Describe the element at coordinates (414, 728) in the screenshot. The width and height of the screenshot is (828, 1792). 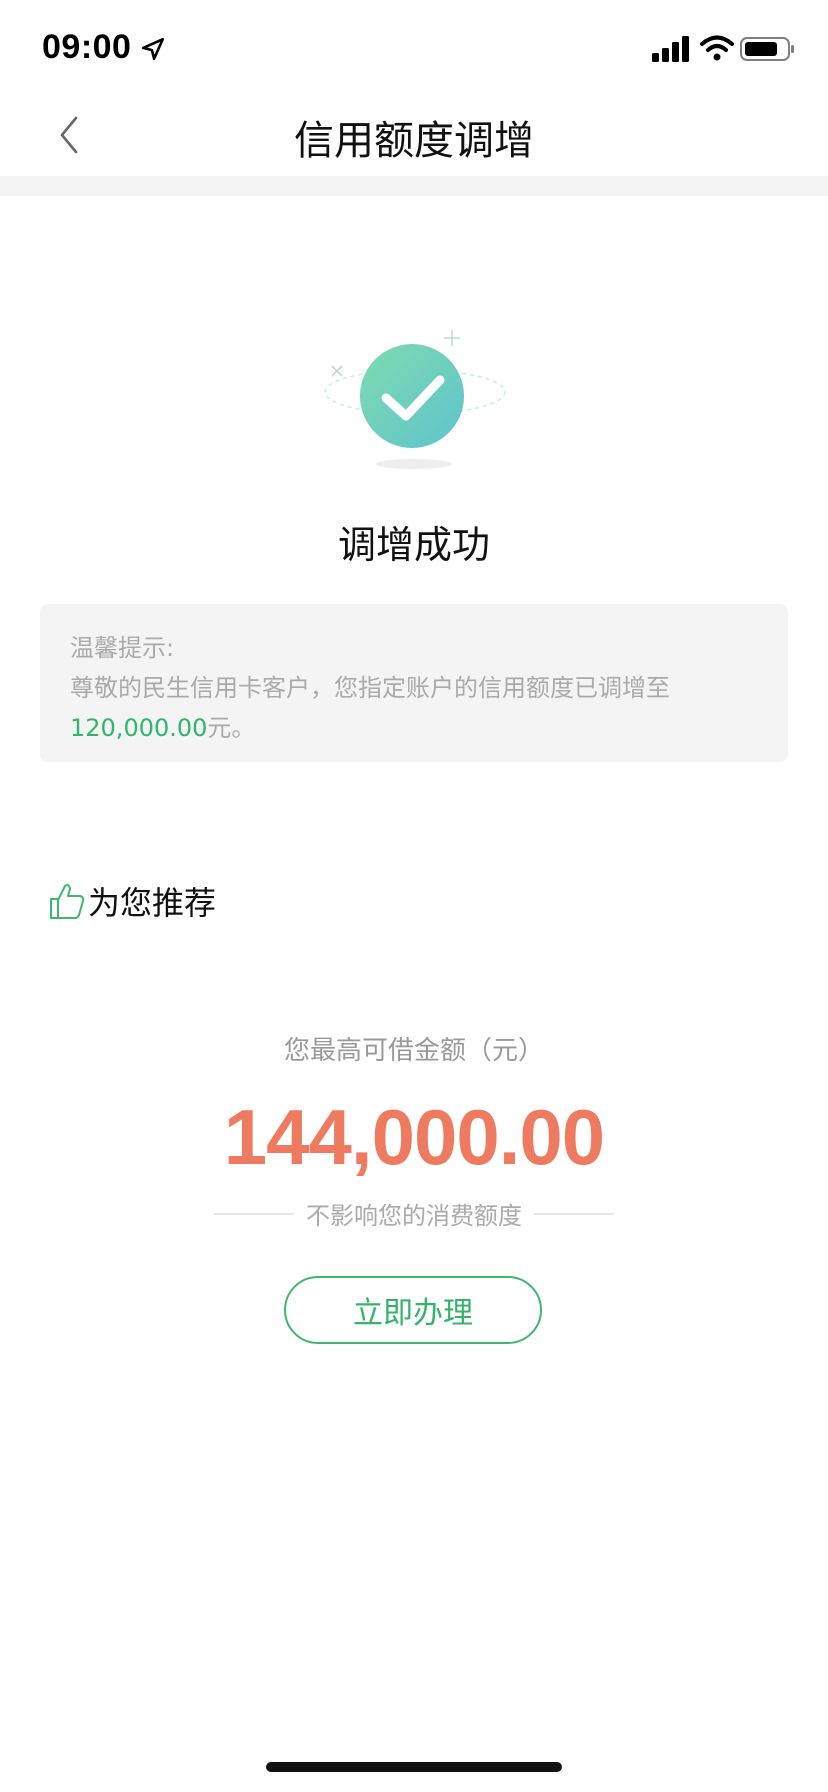
I see `tip-amount-line: 120,000.00元。` at that location.